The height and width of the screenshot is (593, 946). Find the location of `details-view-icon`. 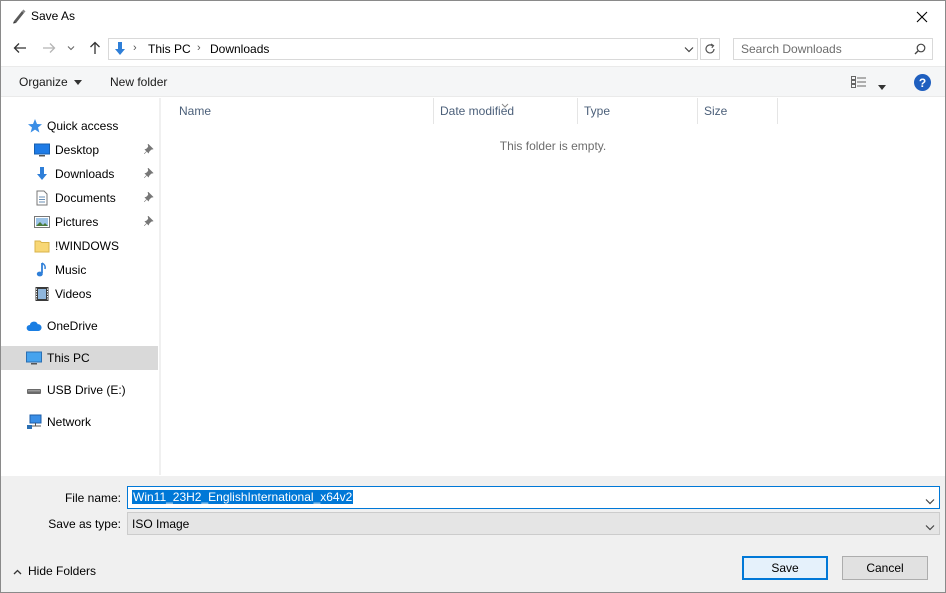

details-view-icon is located at coordinates (858, 82).